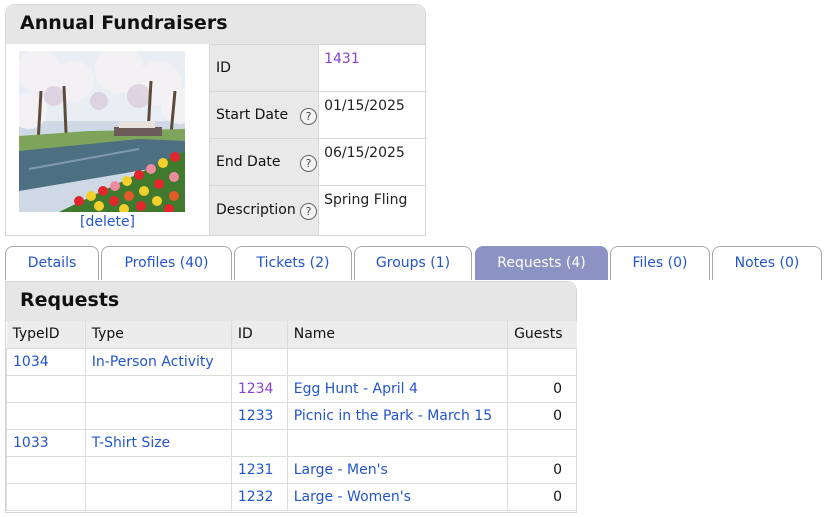 The height and width of the screenshot is (517, 825). I want to click on field-label-cell: Description ?, so click(264, 210).